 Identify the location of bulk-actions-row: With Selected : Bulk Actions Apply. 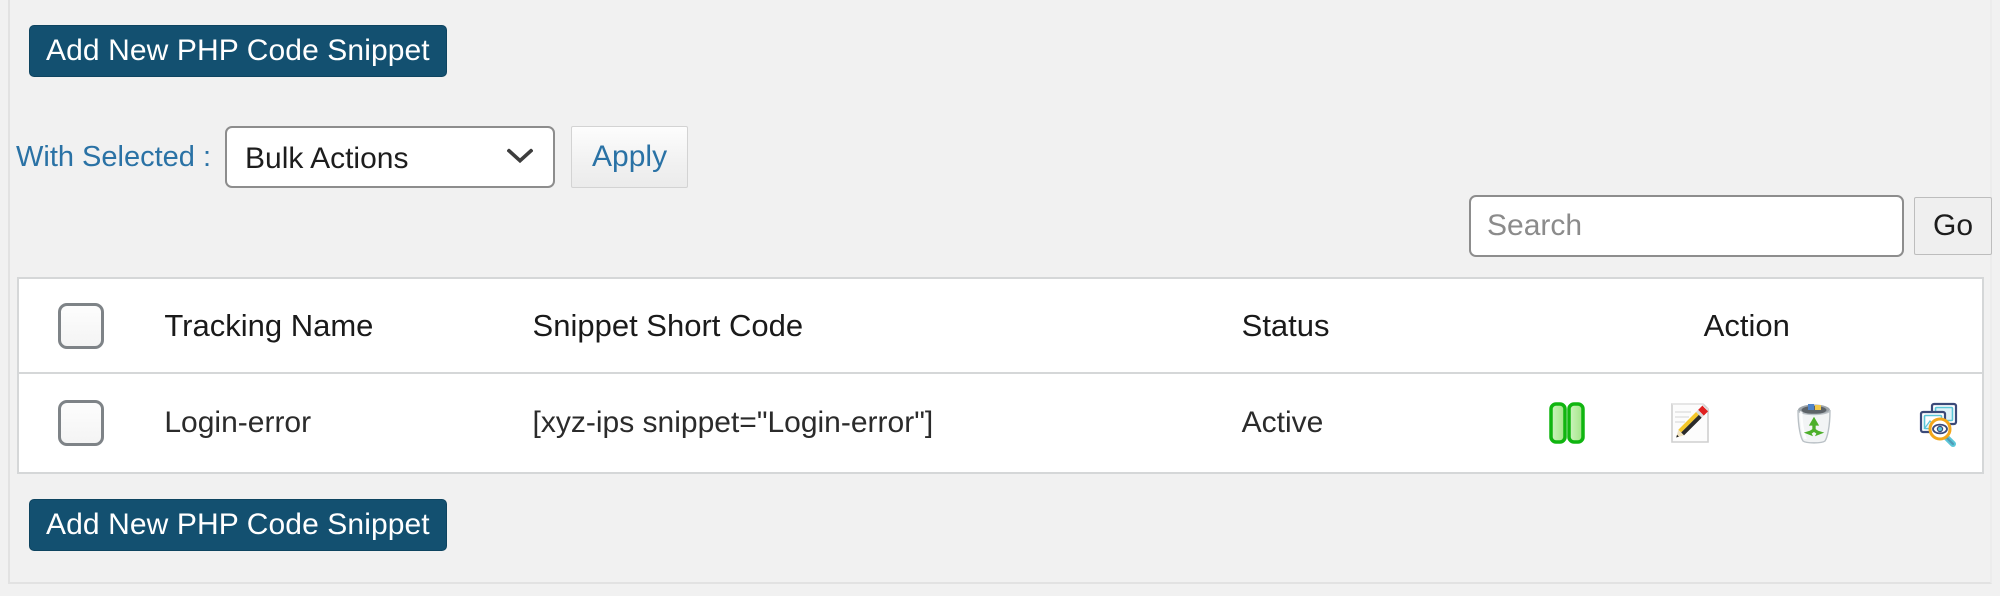
(352, 157).